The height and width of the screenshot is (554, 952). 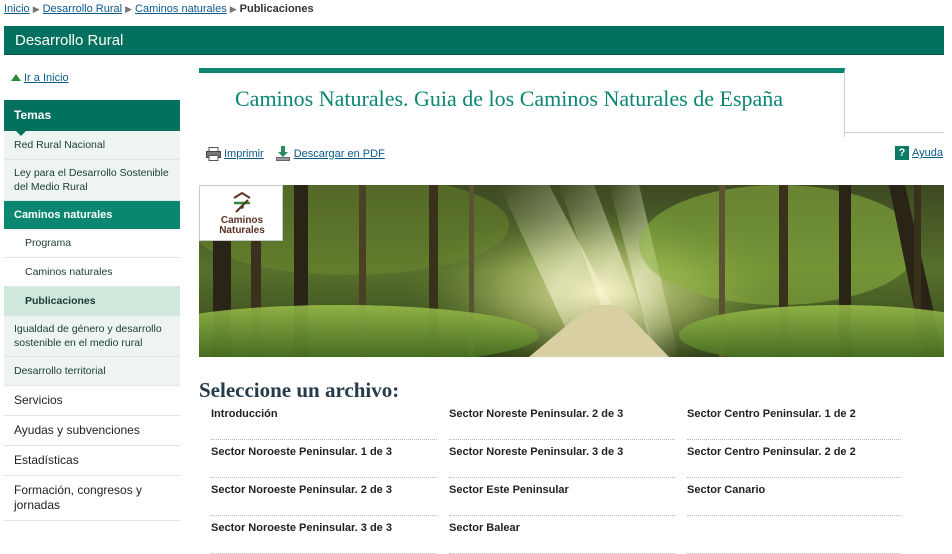 I want to click on sidebar-item-red-rural-nacional: Red Rural Nacional, so click(x=92, y=145).